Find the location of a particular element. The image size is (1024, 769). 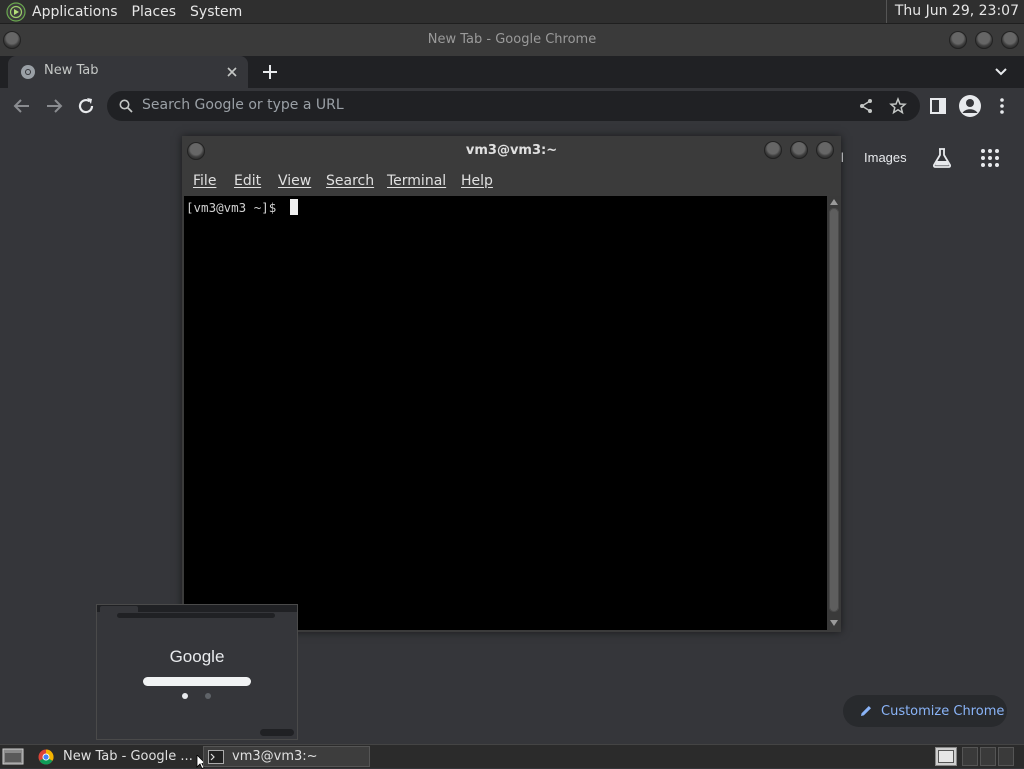

menu-help: Help is located at coordinates (477, 181).